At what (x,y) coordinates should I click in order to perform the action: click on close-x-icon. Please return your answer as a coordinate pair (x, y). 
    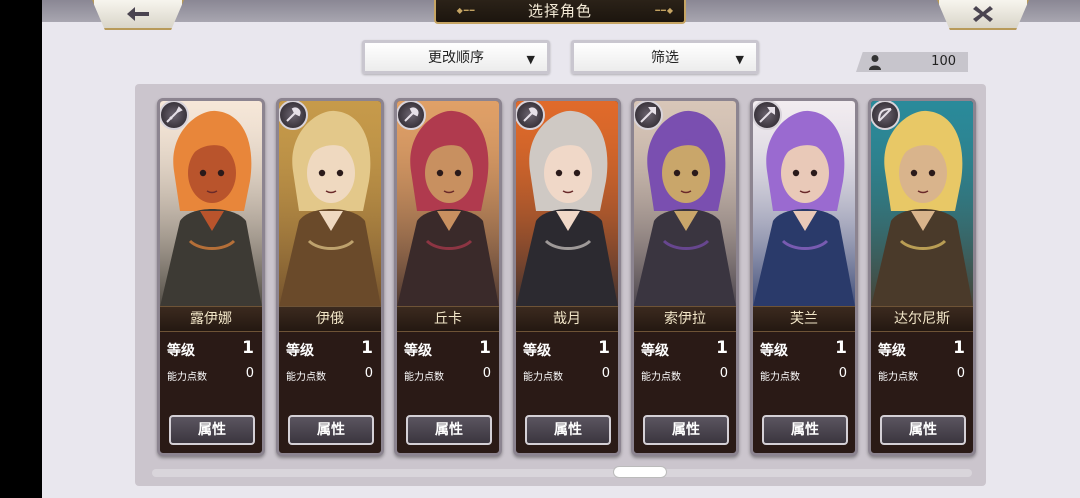
    Looking at the image, I should click on (983, 14).